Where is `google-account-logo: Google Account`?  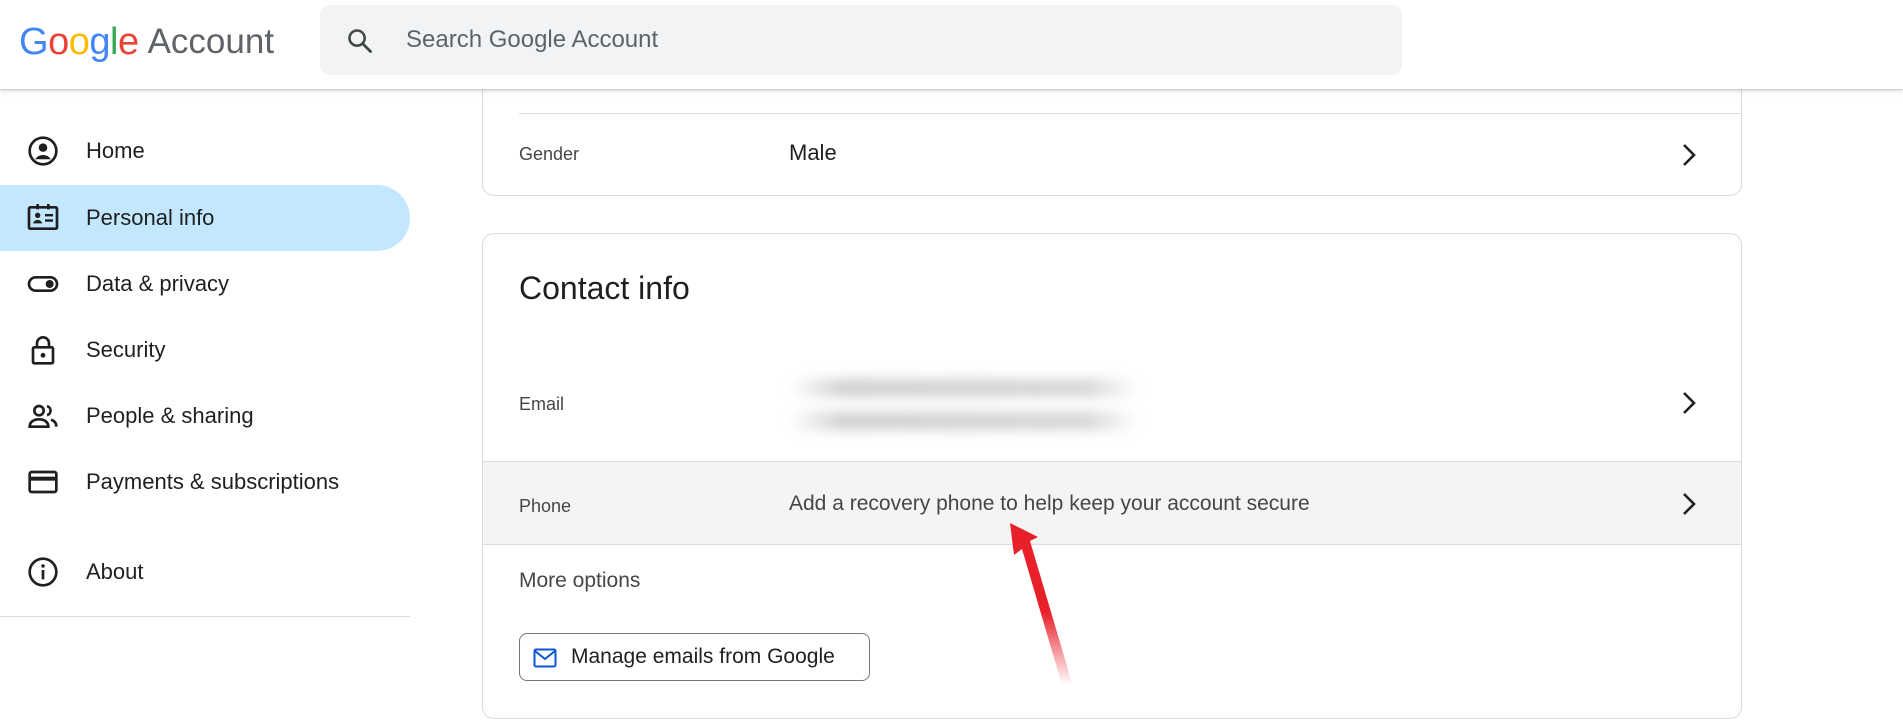 google-account-logo: Google Account is located at coordinates (146, 42).